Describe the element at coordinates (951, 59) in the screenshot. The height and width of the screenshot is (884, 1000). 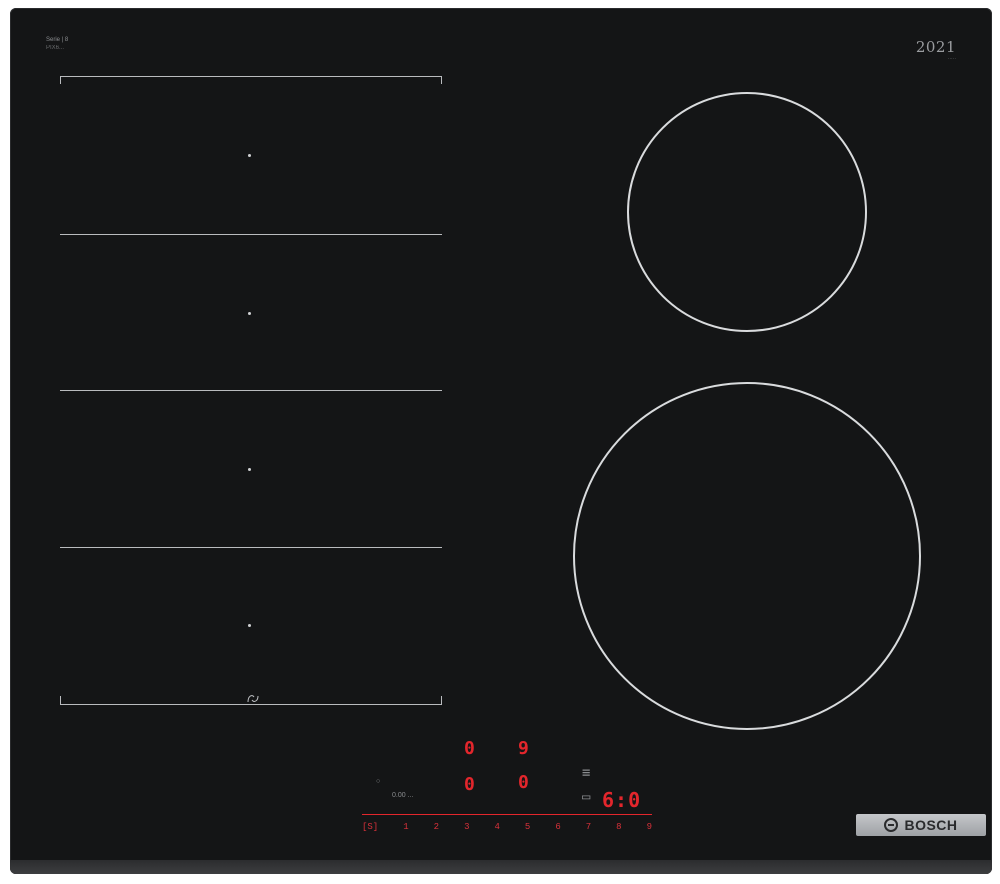
I see `award-mark-sub: ·····` at that location.